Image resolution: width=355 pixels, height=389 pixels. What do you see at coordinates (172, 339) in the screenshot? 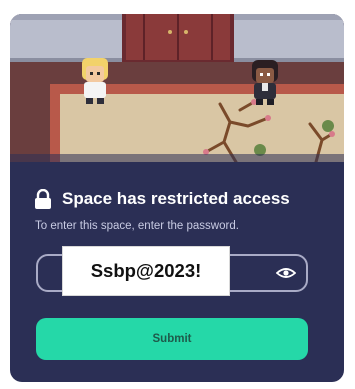
I see `submit-button: Submit` at bounding box center [172, 339].